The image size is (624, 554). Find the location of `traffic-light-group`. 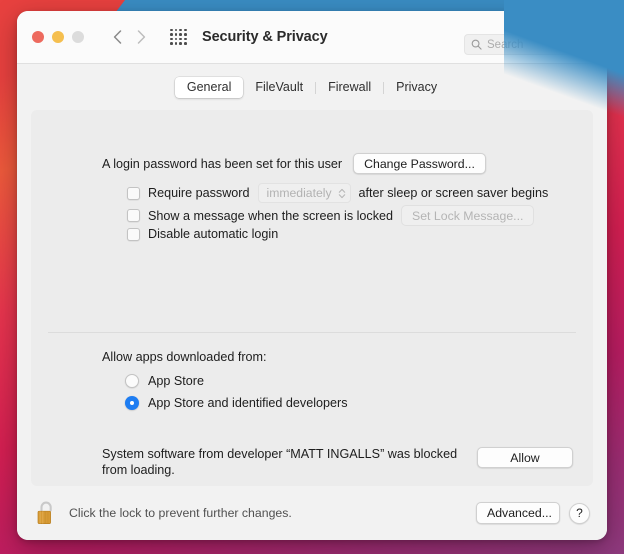

traffic-light-group is located at coordinates (58, 37).